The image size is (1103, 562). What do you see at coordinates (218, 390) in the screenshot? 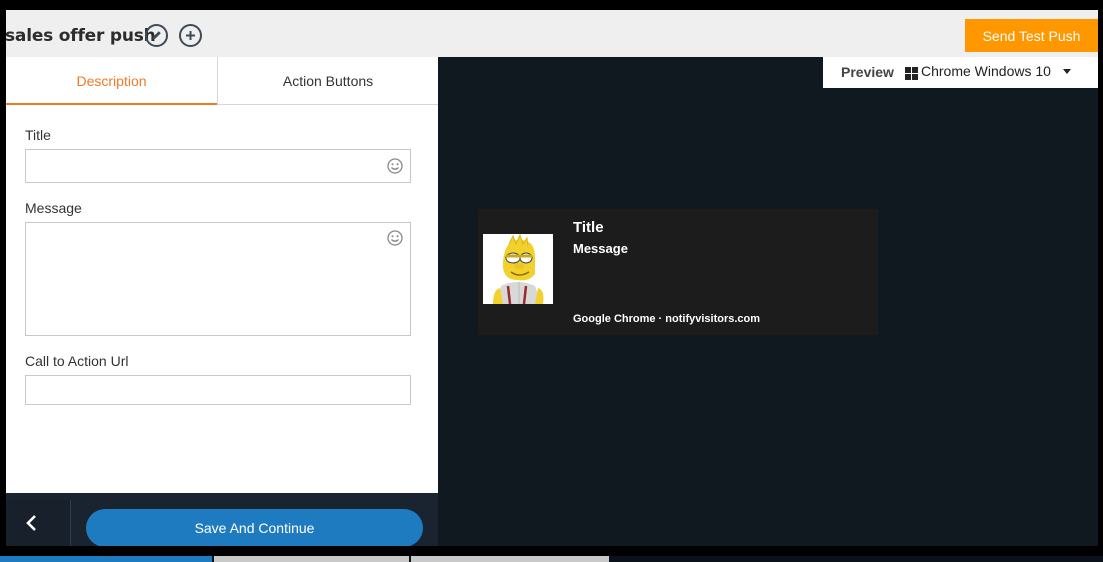
I see `cta-url-input` at bounding box center [218, 390].